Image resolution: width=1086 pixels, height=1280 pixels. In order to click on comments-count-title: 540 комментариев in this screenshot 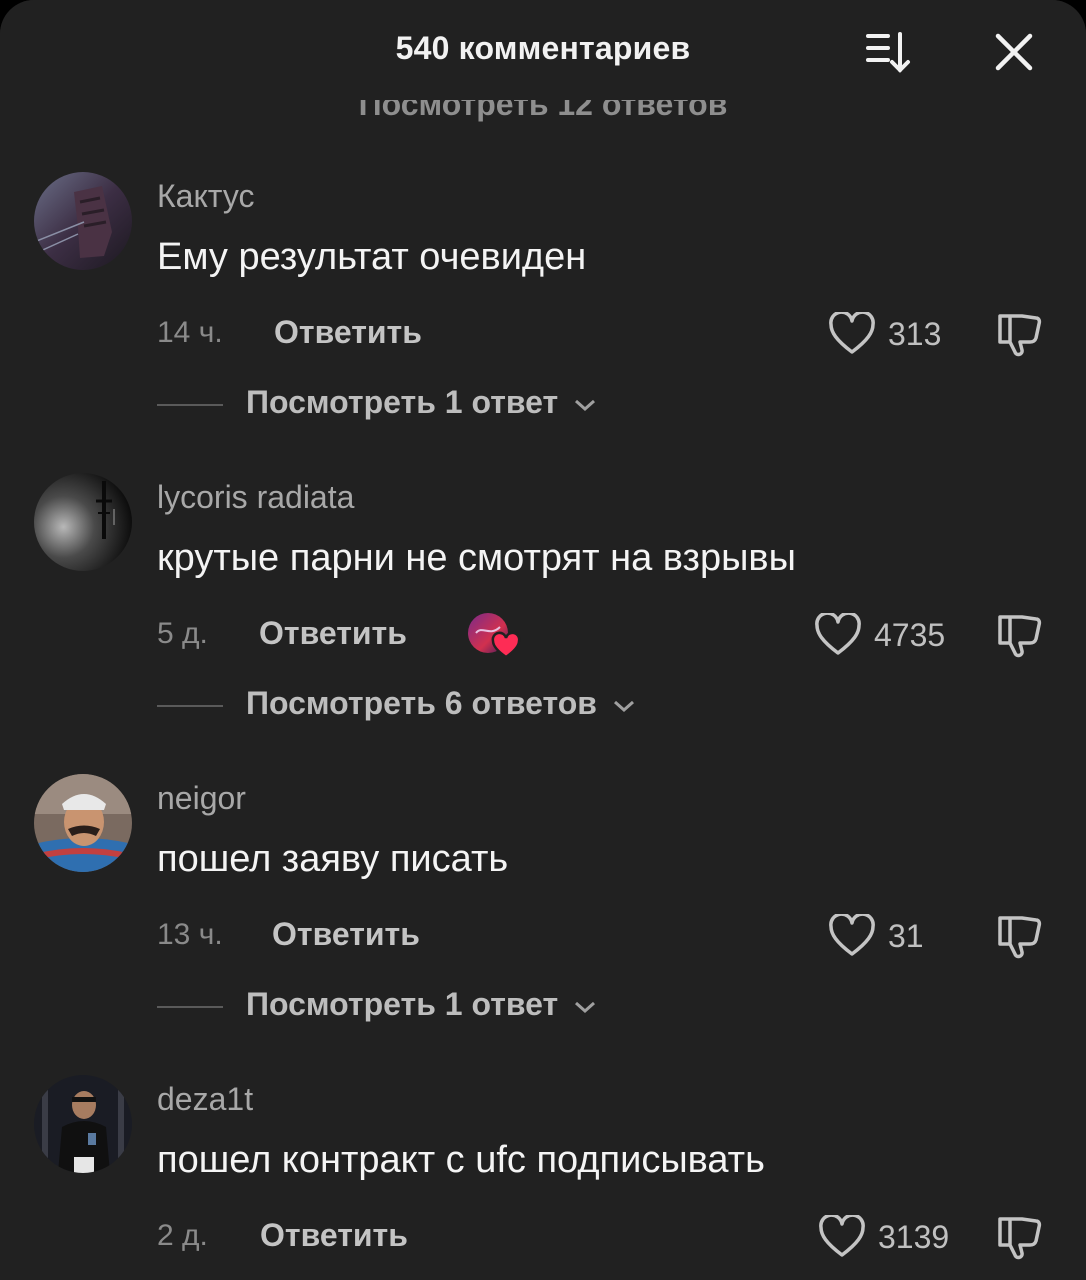, I will do `click(543, 48)`.